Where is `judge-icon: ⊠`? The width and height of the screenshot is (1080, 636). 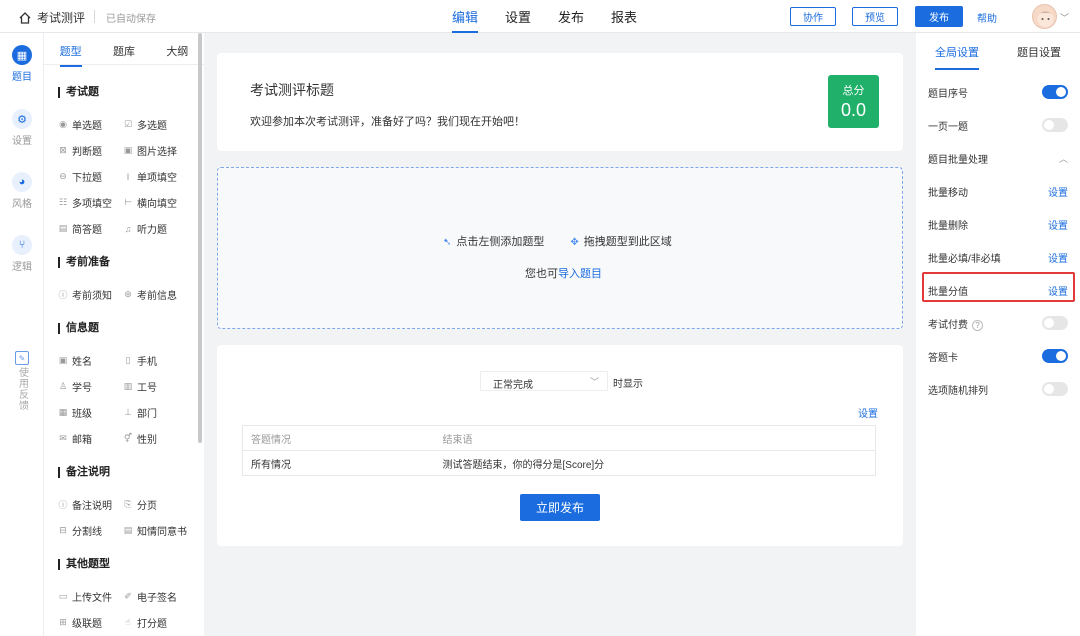
judge-icon: ⊠ is located at coordinates (63, 150).